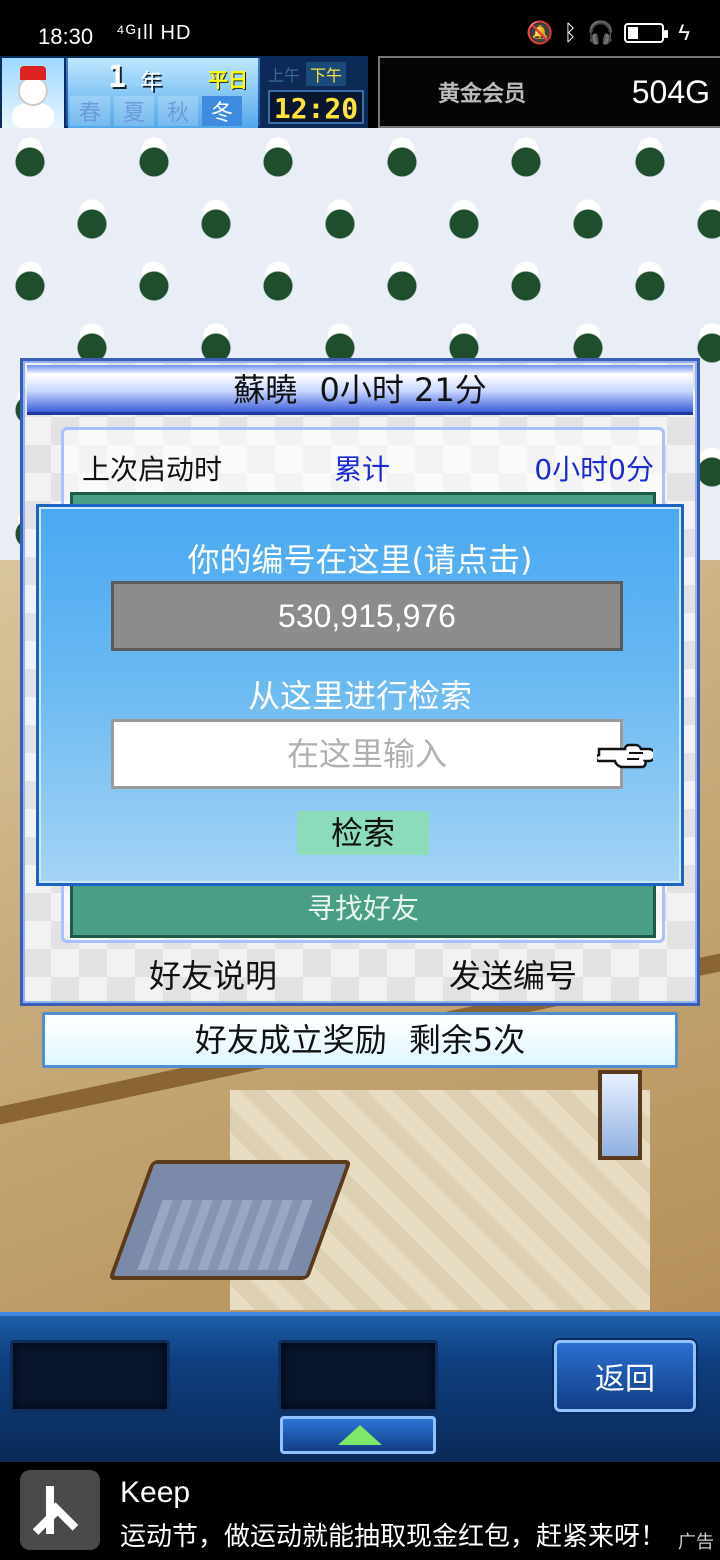 The image size is (720, 1560). Describe the element at coordinates (228, 80) in the screenshot. I see `day-type: 平日` at that location.